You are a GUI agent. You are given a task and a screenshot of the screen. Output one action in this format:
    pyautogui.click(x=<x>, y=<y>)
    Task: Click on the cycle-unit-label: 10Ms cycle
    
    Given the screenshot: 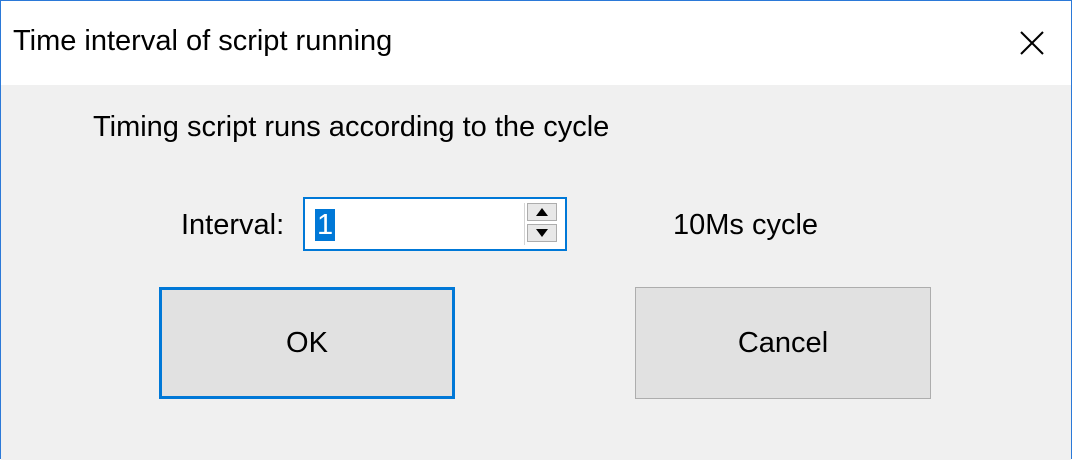 What is the action you would take?
    pyautogui.click(x=746, y=225)
    